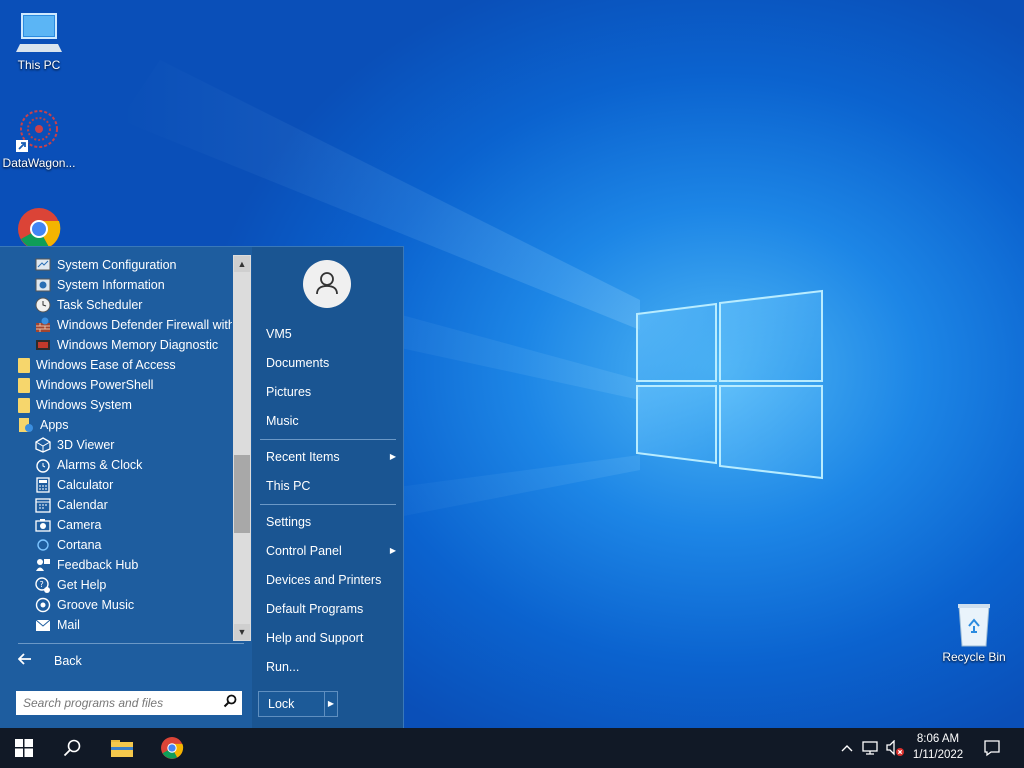  I want to click on memory-diagnostic-icon, so click(43, 345).